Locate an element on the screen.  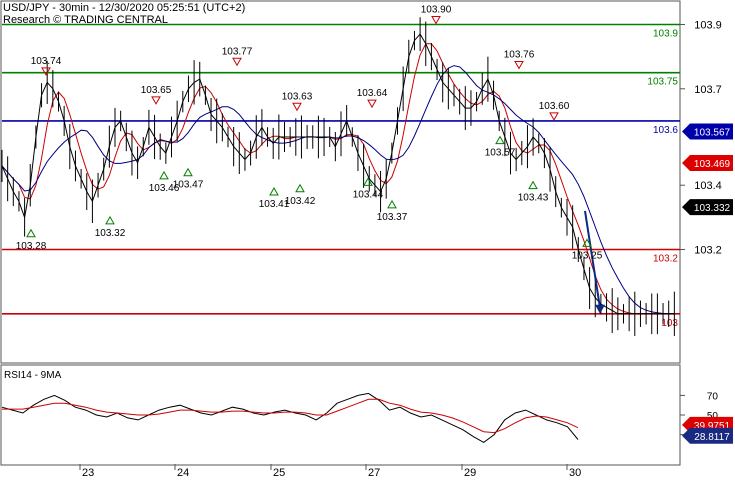
peak-label: 103.63 is located at coordinates (297, 96).